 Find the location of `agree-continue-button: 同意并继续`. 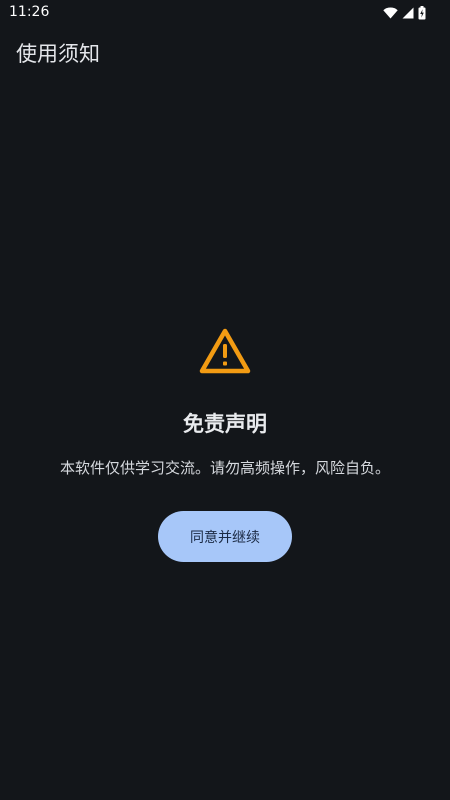

agree-continue-button: 同意并继续 is located at coordinates (225, 536).